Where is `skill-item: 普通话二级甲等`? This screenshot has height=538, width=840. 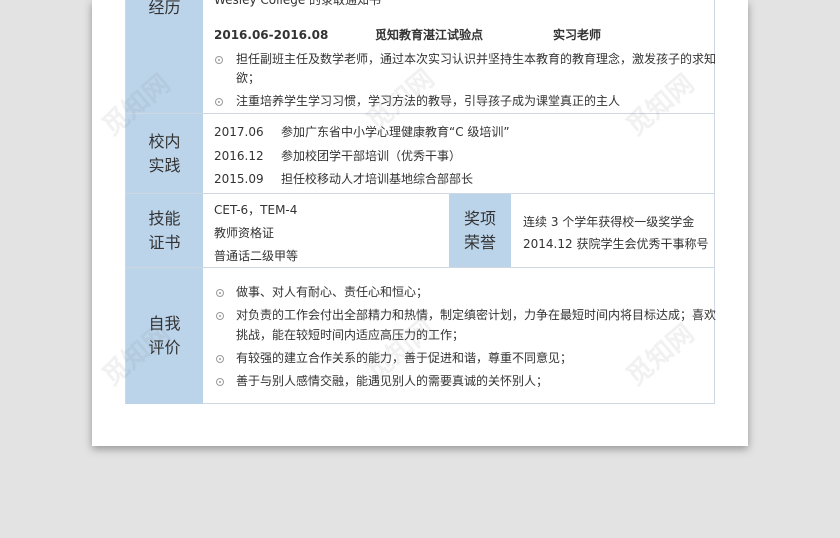
skill-item: 普通话二级甲等 is located at coordinates (256, 256).